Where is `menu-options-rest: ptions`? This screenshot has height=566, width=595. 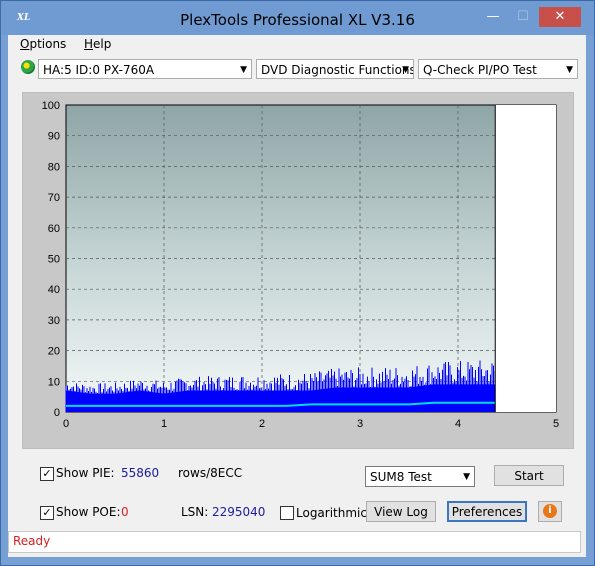
menu-options-rest: ptions is located at coordinates (48, 44).